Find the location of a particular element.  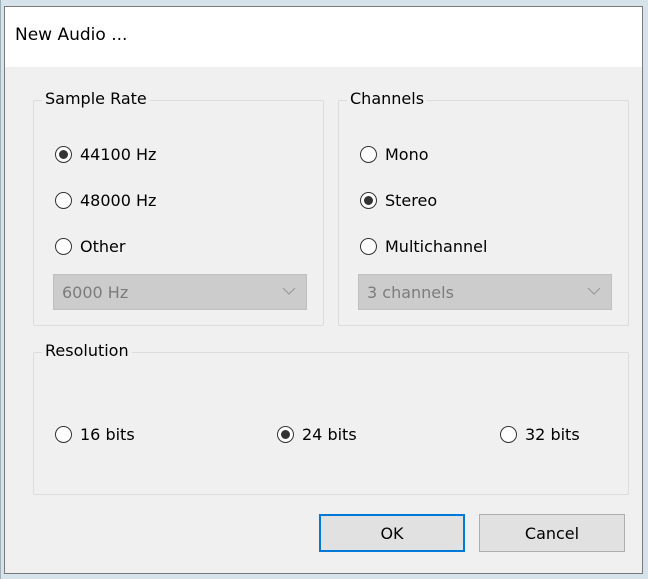

radio-label: Other is located at coordinates (103, 246).